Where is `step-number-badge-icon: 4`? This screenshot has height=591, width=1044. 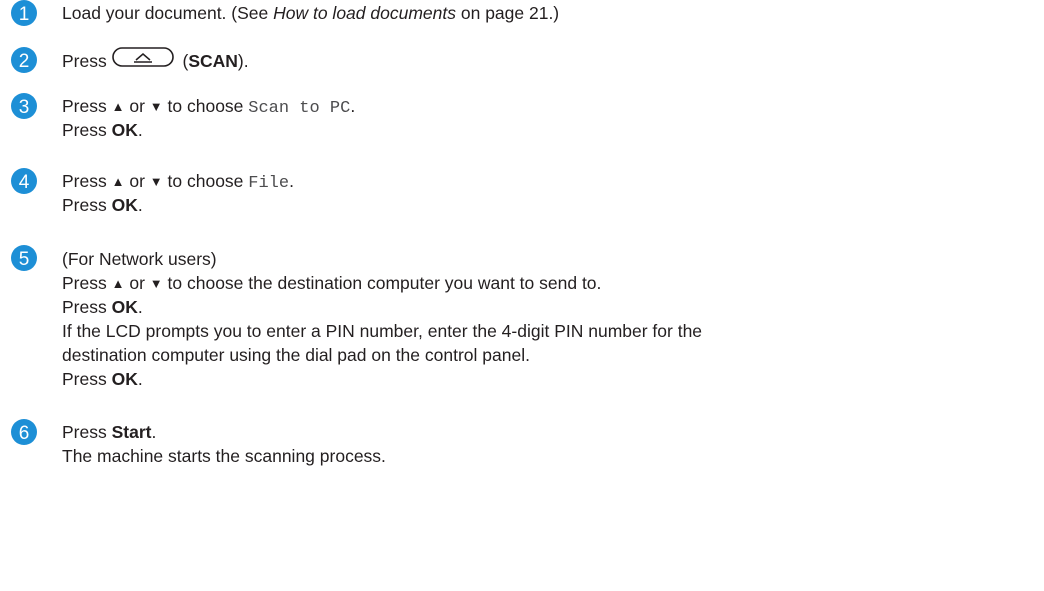 step-number-badge-icon: 4 is located at coordinates (24, 181).